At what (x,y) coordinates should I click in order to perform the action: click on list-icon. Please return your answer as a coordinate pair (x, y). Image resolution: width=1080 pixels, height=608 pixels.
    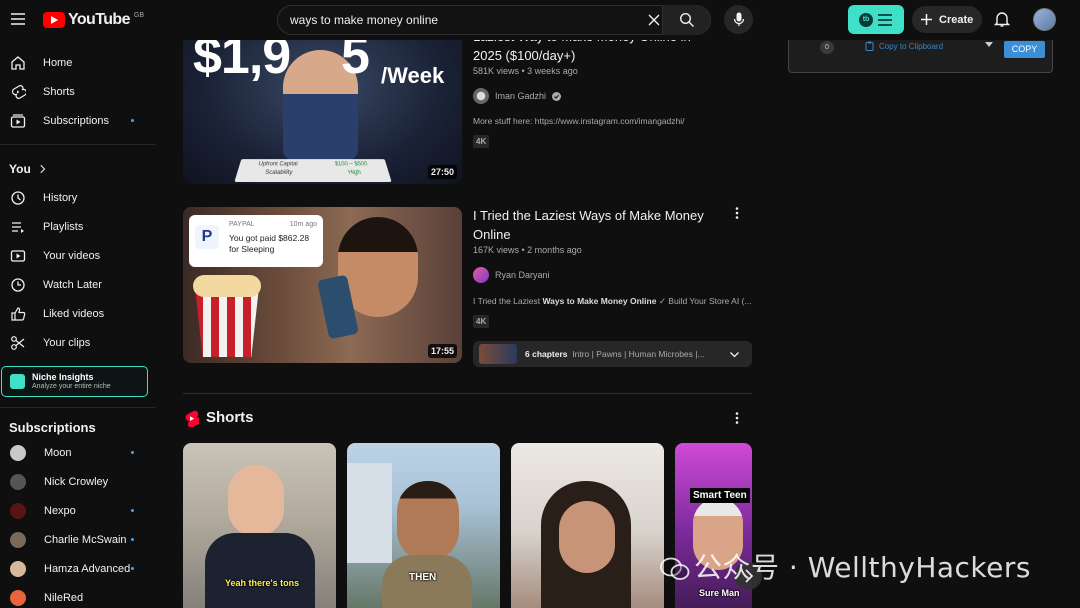
    Looking at the image, I should click on (885, 19).